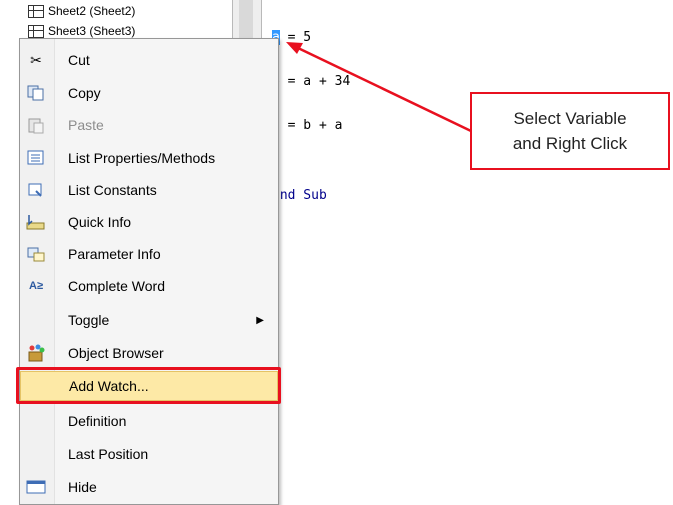 This screenshot has width=673, height=505. What do you see at coordinates (570, 131) in the screenshot?
I see `annotation-callout: Select Variable and Right Click` at bounding box center [570, 131].